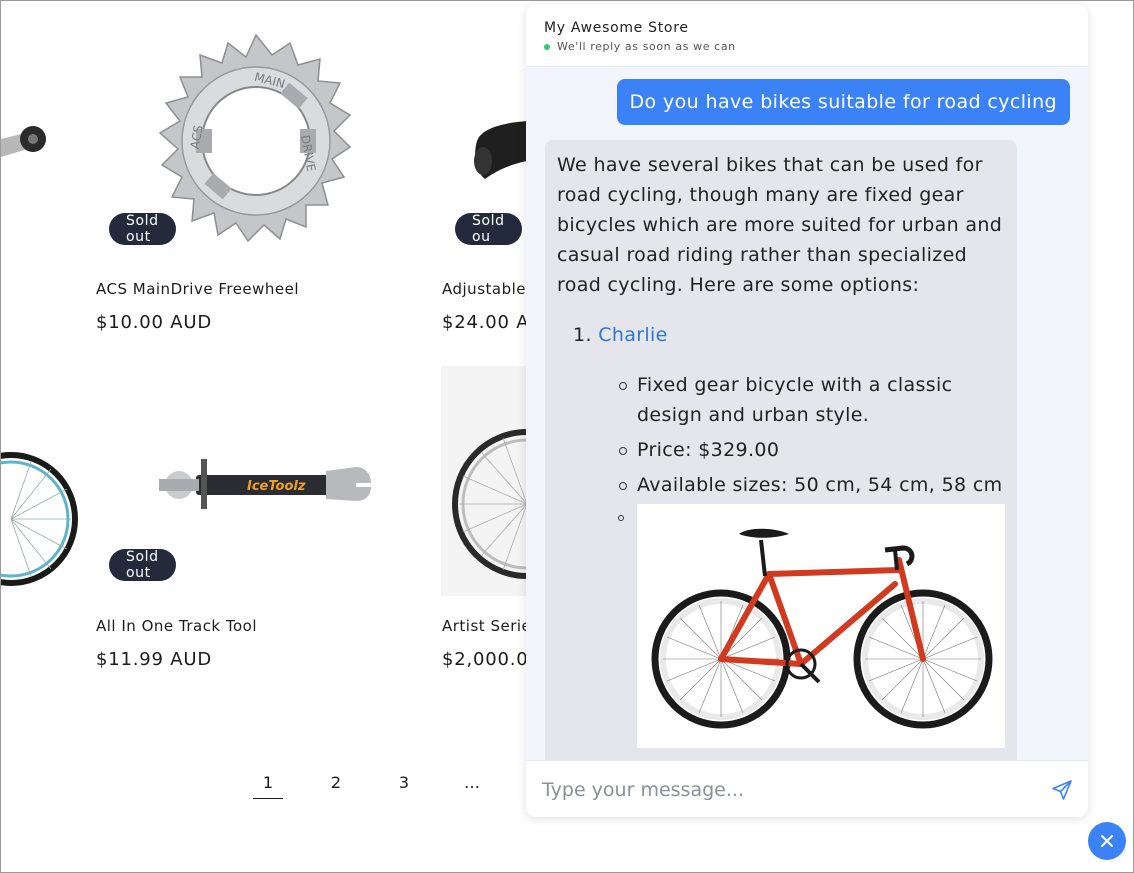  Describe the element at coordinates (582, 335) in the screenshot. I see `item-number: 1.` at that location.